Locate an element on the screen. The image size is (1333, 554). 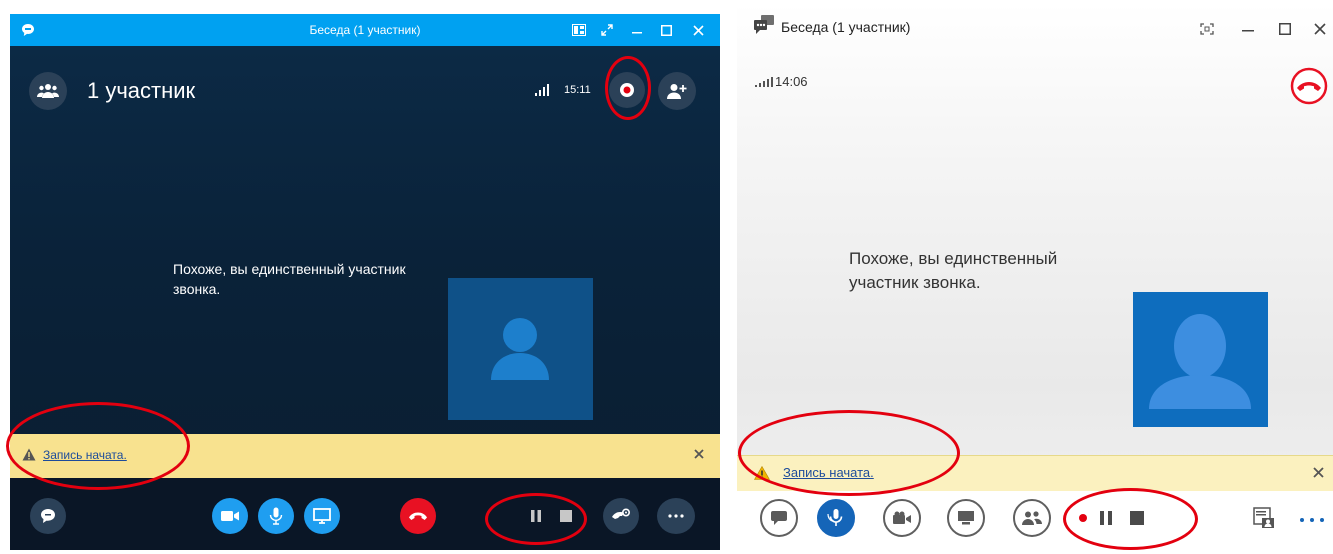
title-bar: Беседа (1 участник) is located at coordinates (365, 30).